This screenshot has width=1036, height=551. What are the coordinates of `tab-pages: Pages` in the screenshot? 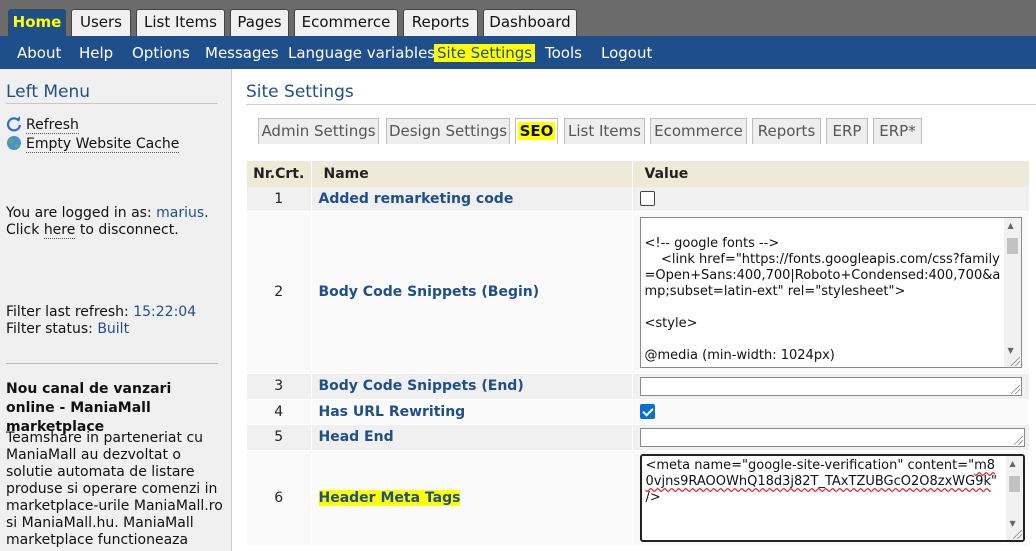 It's located at (259, 22).